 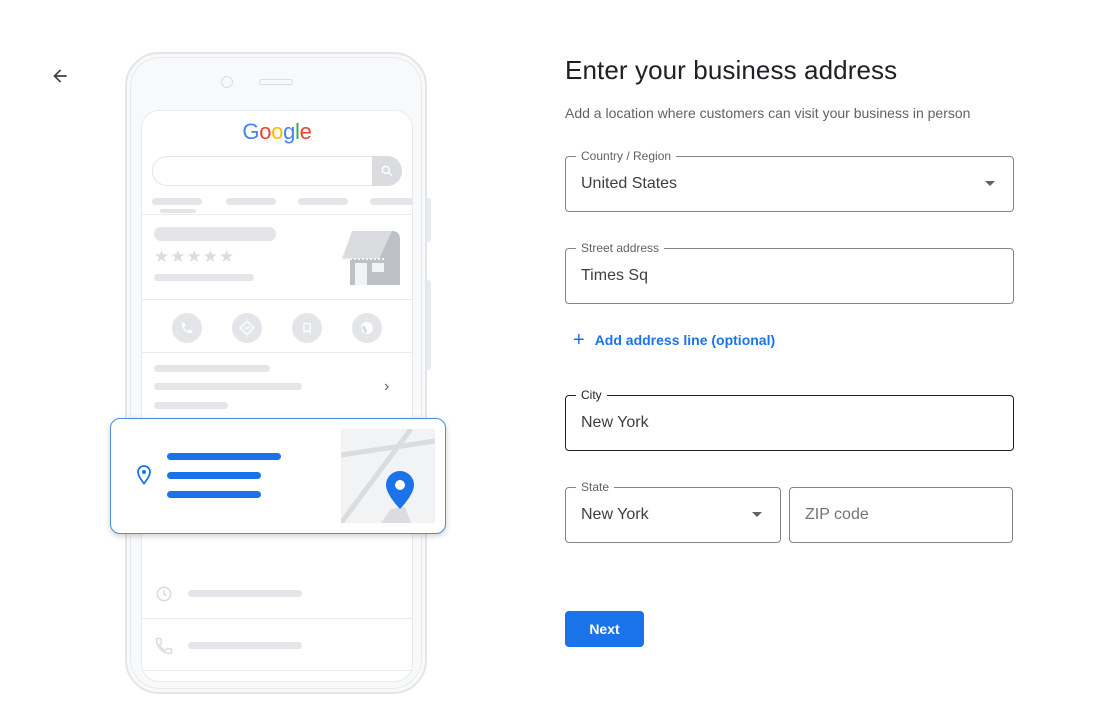 What do you see at coordinates (837, 514) in the screenshot?
I see `zip-code-placeholder: ZIP code` at bounding box center [837, 514].